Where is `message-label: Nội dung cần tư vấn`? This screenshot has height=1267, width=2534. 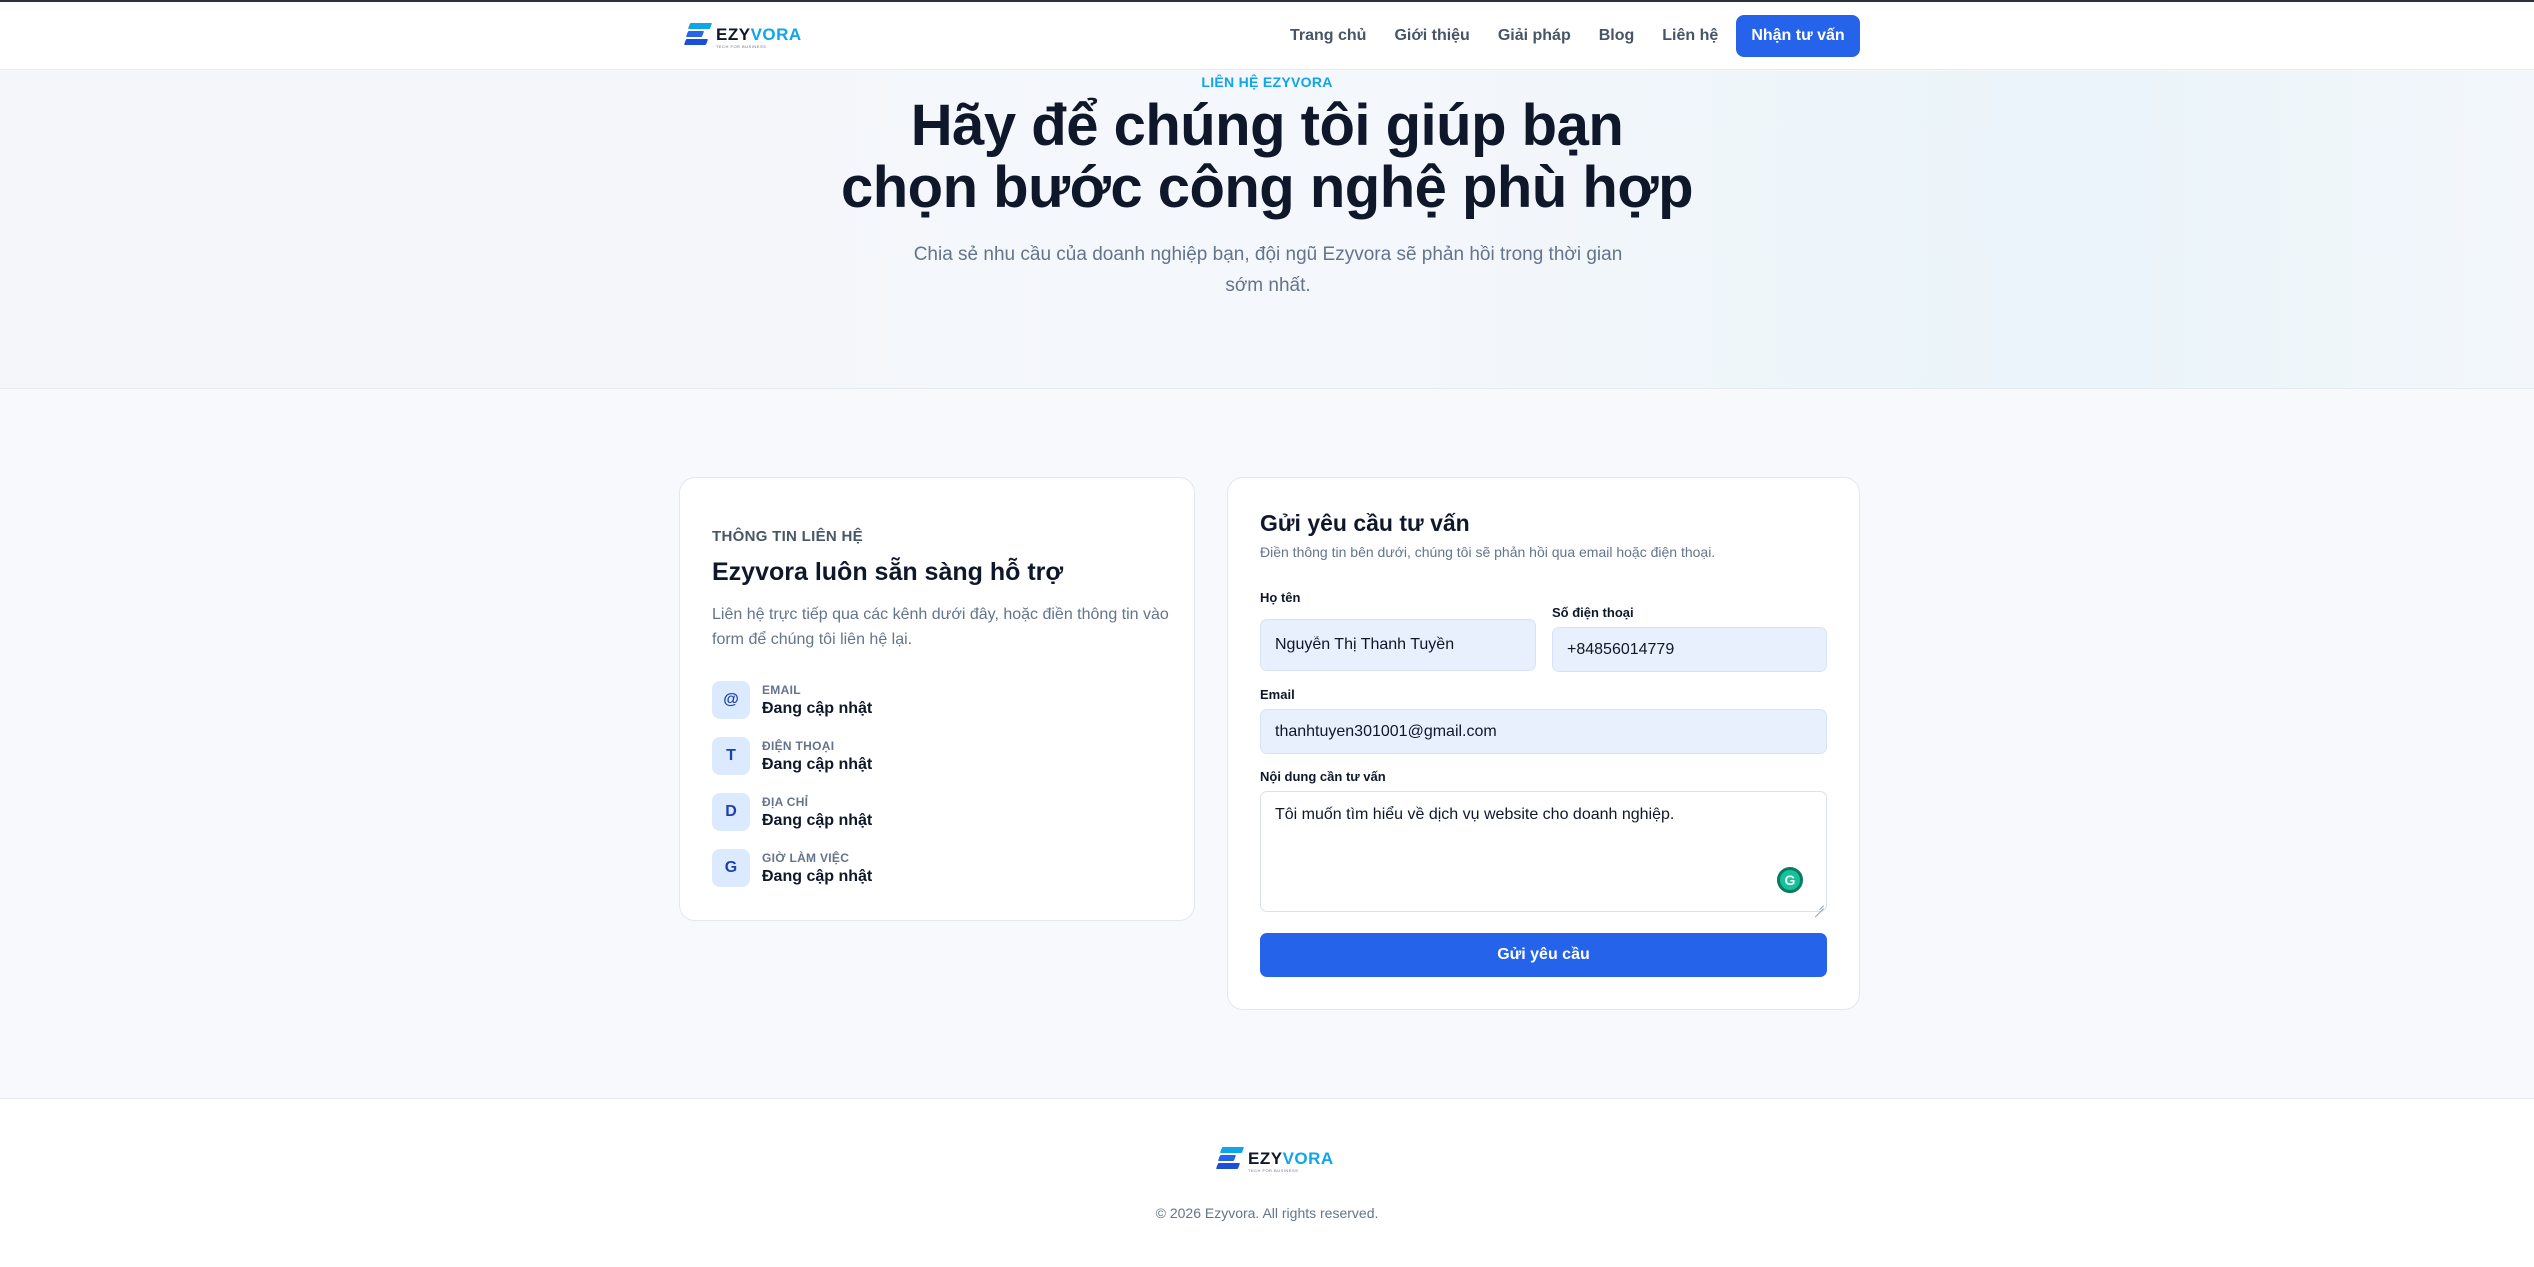 message-label: Nội dung cần tư vấn is located at coordinates (1323, 776).